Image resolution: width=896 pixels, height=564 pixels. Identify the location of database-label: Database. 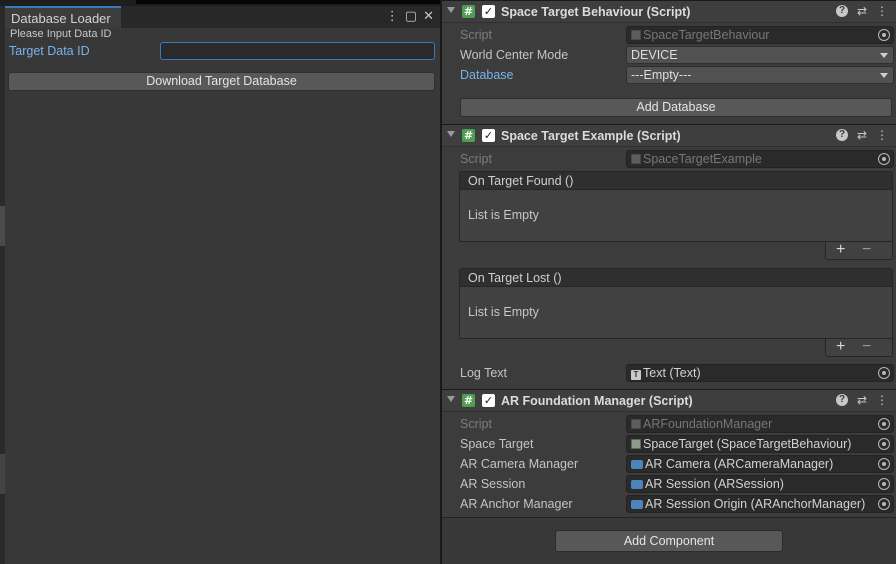
(487, 75).